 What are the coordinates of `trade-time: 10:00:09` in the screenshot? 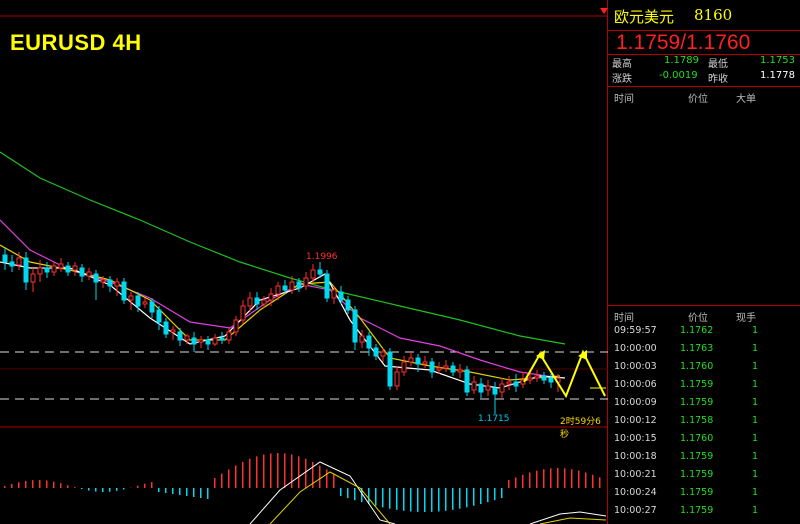 It's located at (635, 402).